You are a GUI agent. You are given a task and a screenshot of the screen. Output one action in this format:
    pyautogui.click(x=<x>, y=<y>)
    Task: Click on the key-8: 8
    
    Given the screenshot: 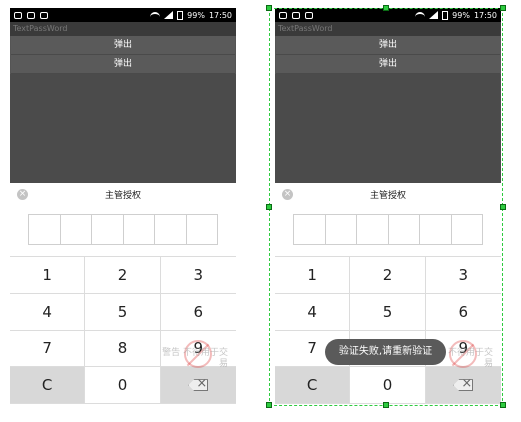 What is the action you would take?
    pyautogui.click(x=123, y=349)
    